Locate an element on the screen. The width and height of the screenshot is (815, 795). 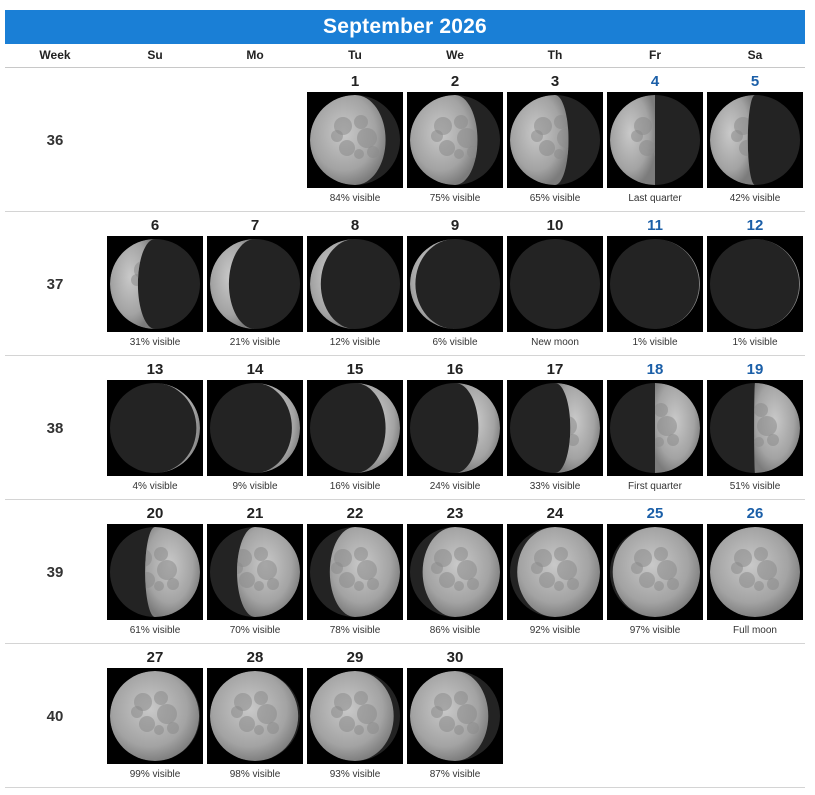
day-number: 15 is located at coordinates (355, 369).